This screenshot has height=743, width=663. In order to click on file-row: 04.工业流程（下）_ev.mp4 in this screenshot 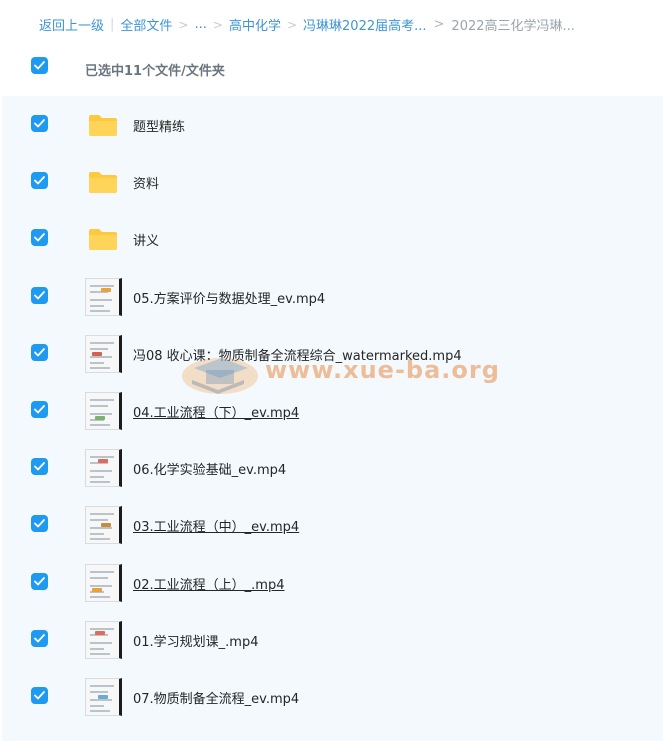, I will do `click(332, 410)`.